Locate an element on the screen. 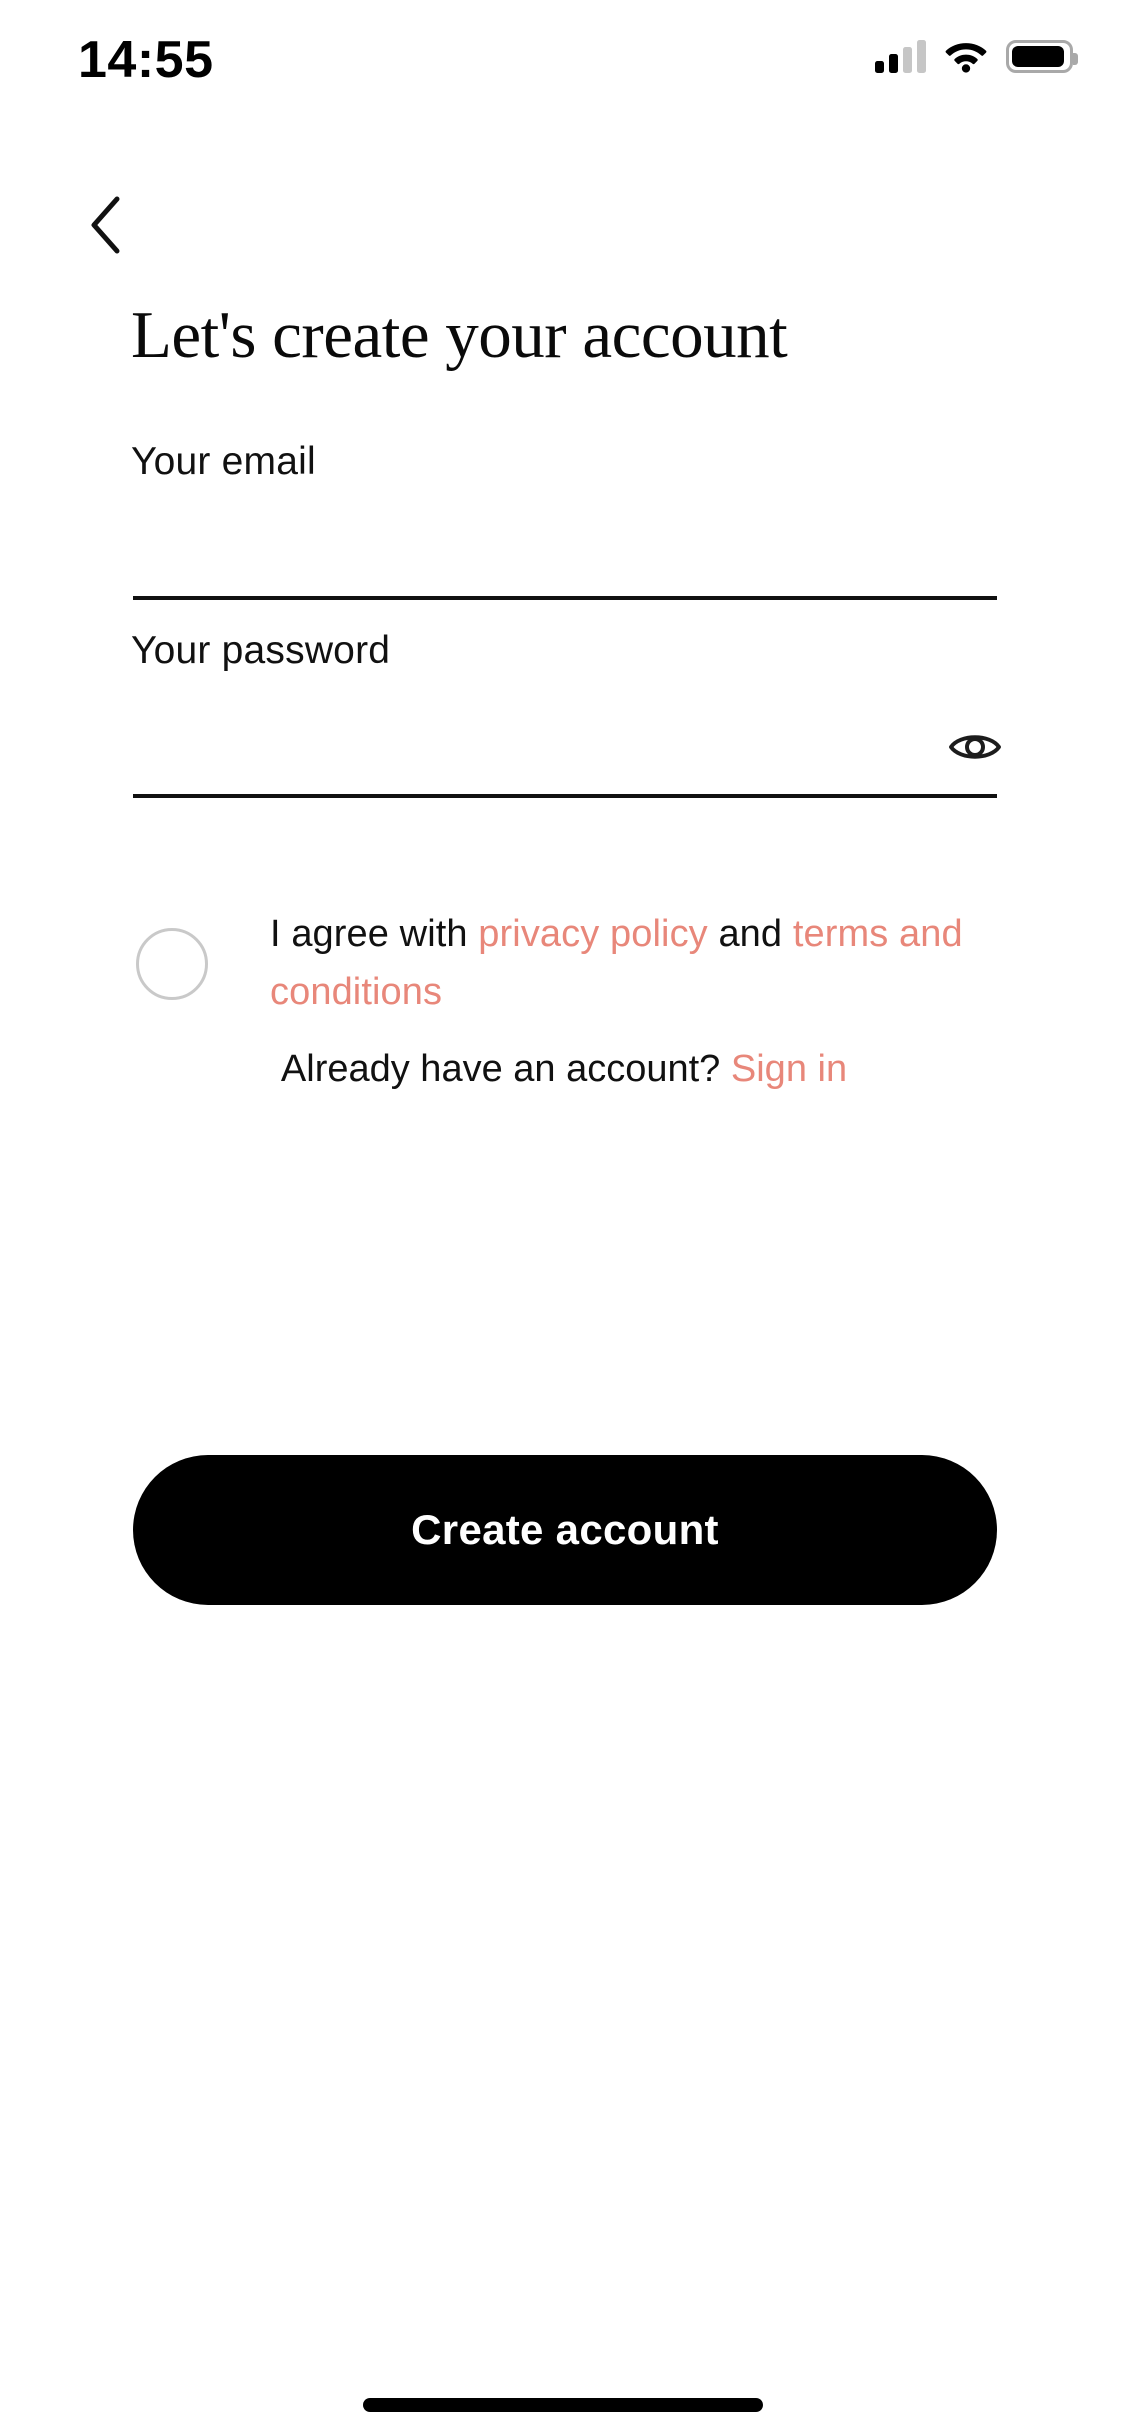  privacy-policy-link: privacy policy is located at coordinates (592, 934).